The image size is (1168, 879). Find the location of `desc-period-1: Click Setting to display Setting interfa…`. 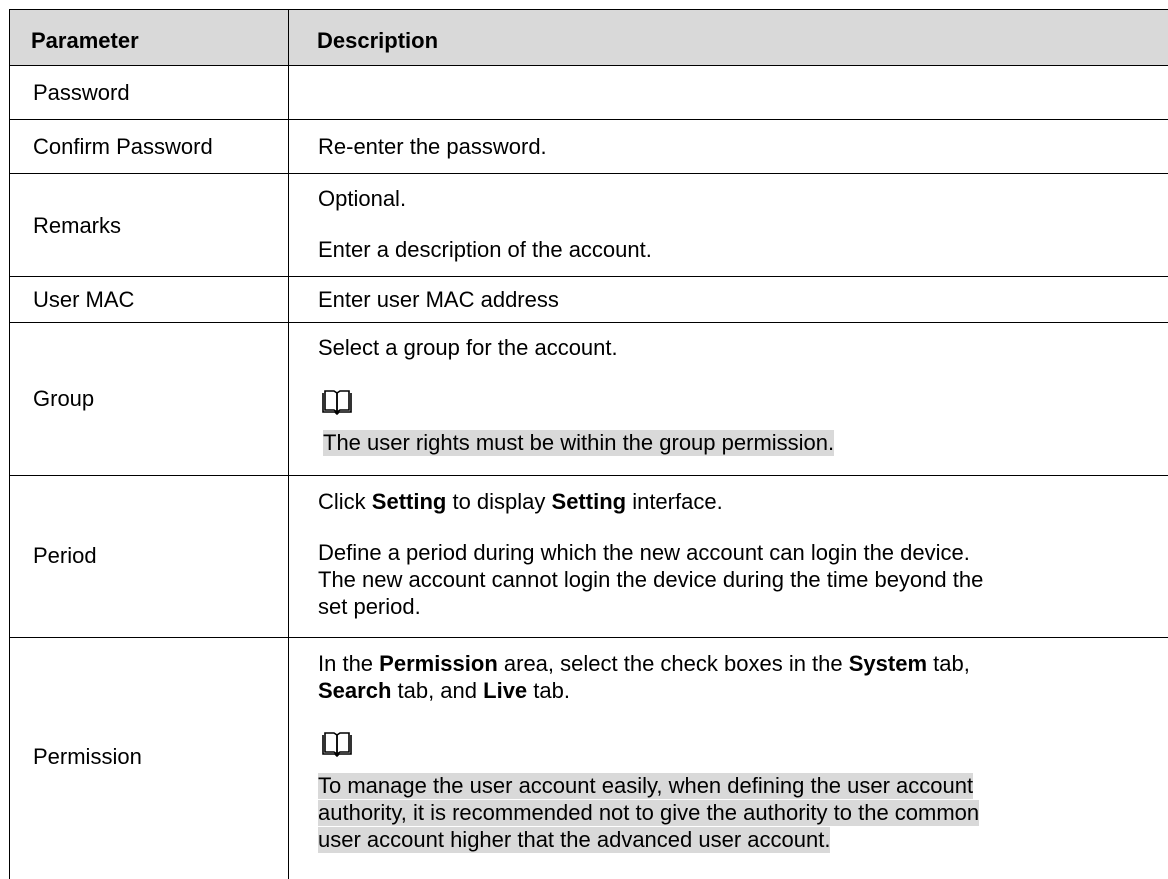

desc-period-1: Click Setting to display Setting interfa… is located at coordinates (520, 501).